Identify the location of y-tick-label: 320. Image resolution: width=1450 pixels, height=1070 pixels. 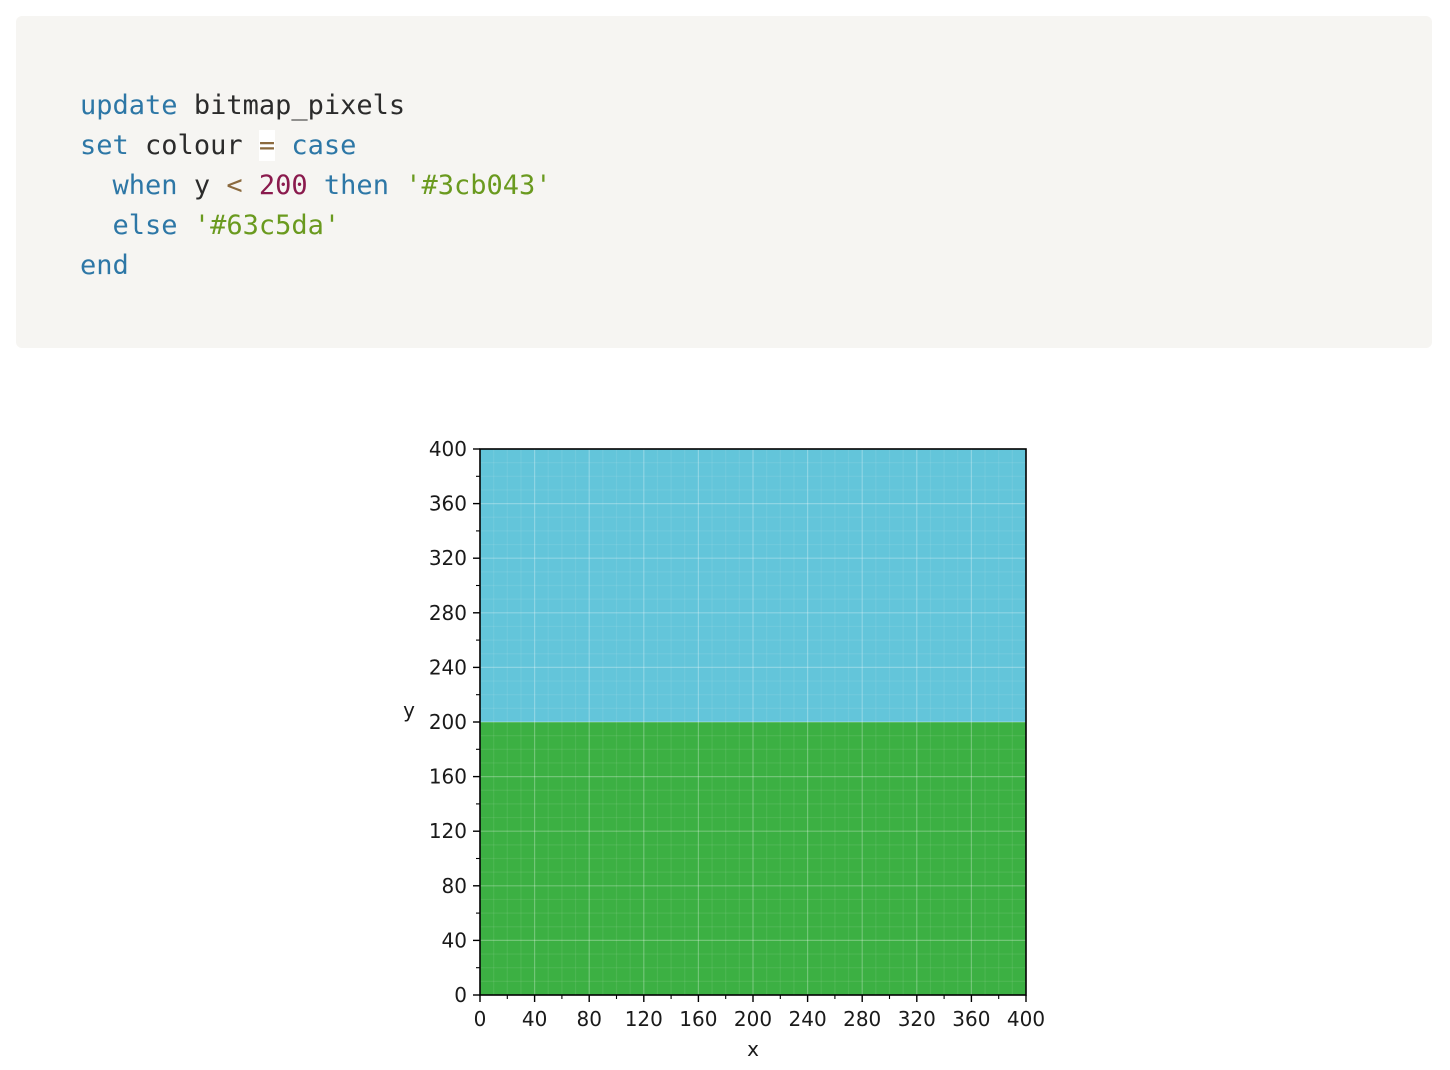
(448, 558).